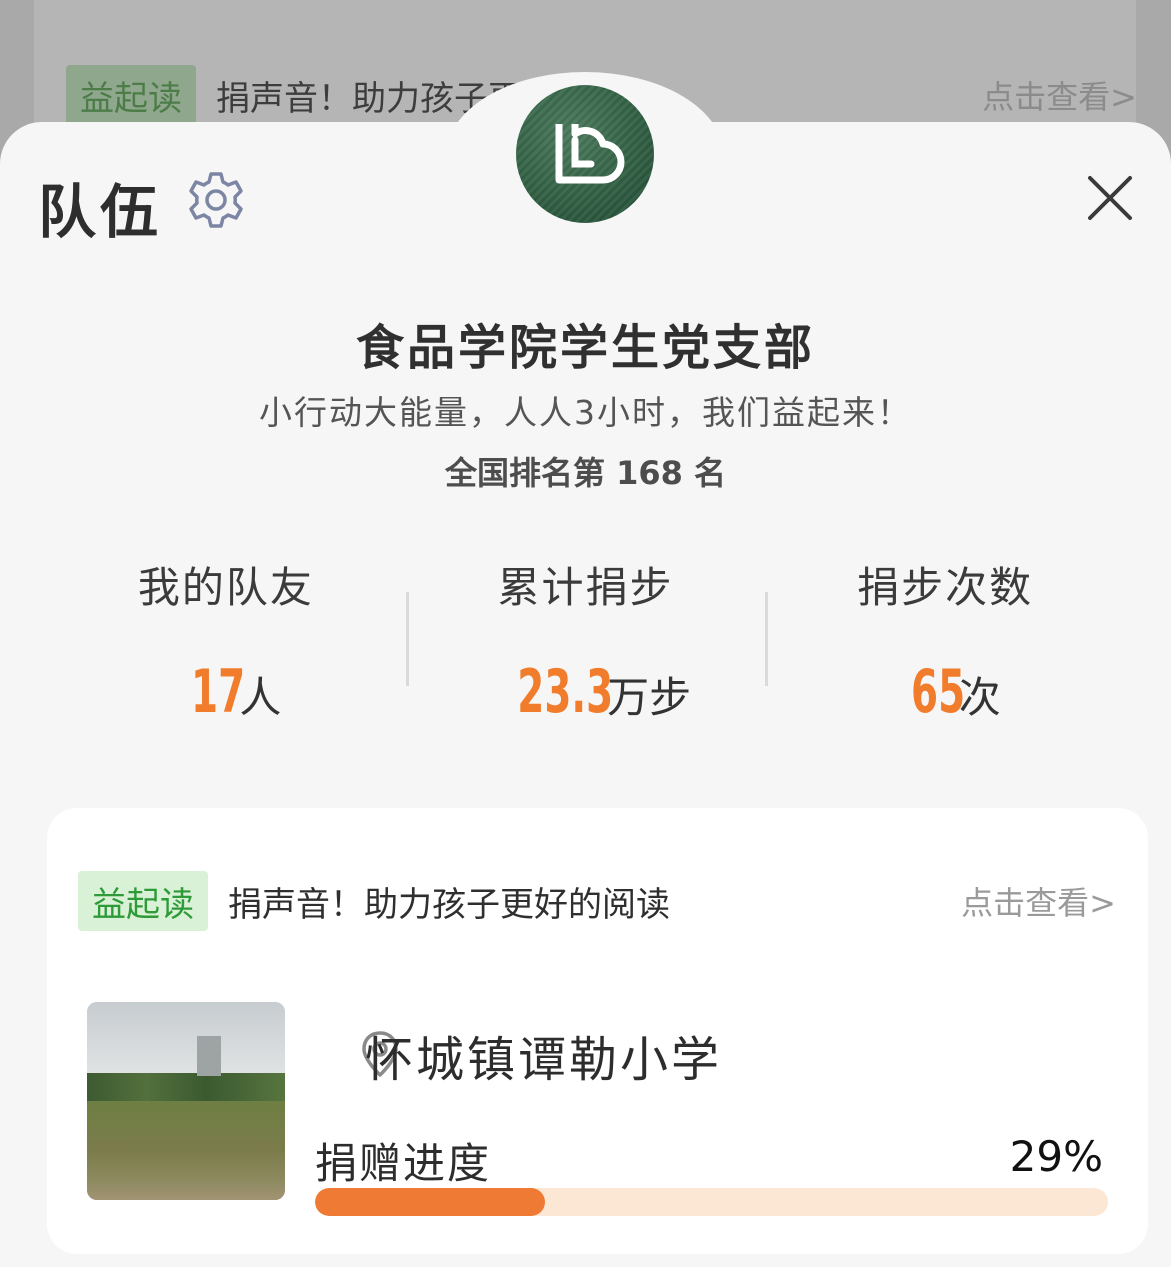  I want to click on team-stats: 我的队友 17 人 累计捐步 23.3 万步 捐步次数 65 次, so click(585, 637).